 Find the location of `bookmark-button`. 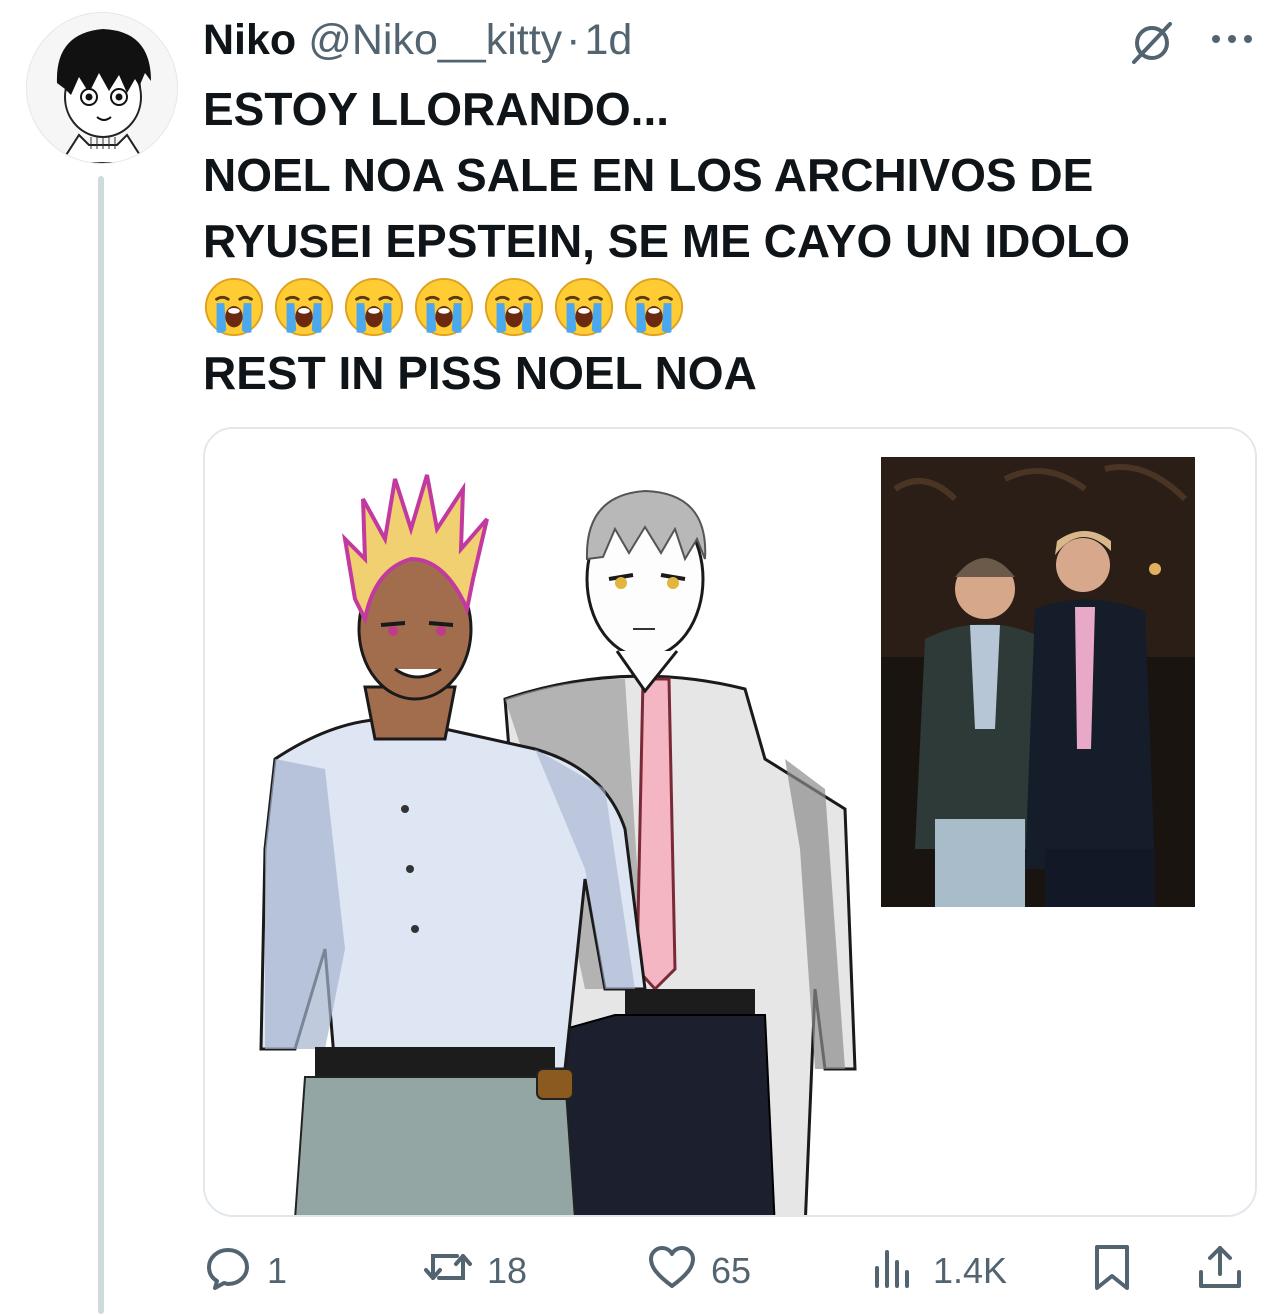

bookmark-button is located at coordinates (1112, 1271).